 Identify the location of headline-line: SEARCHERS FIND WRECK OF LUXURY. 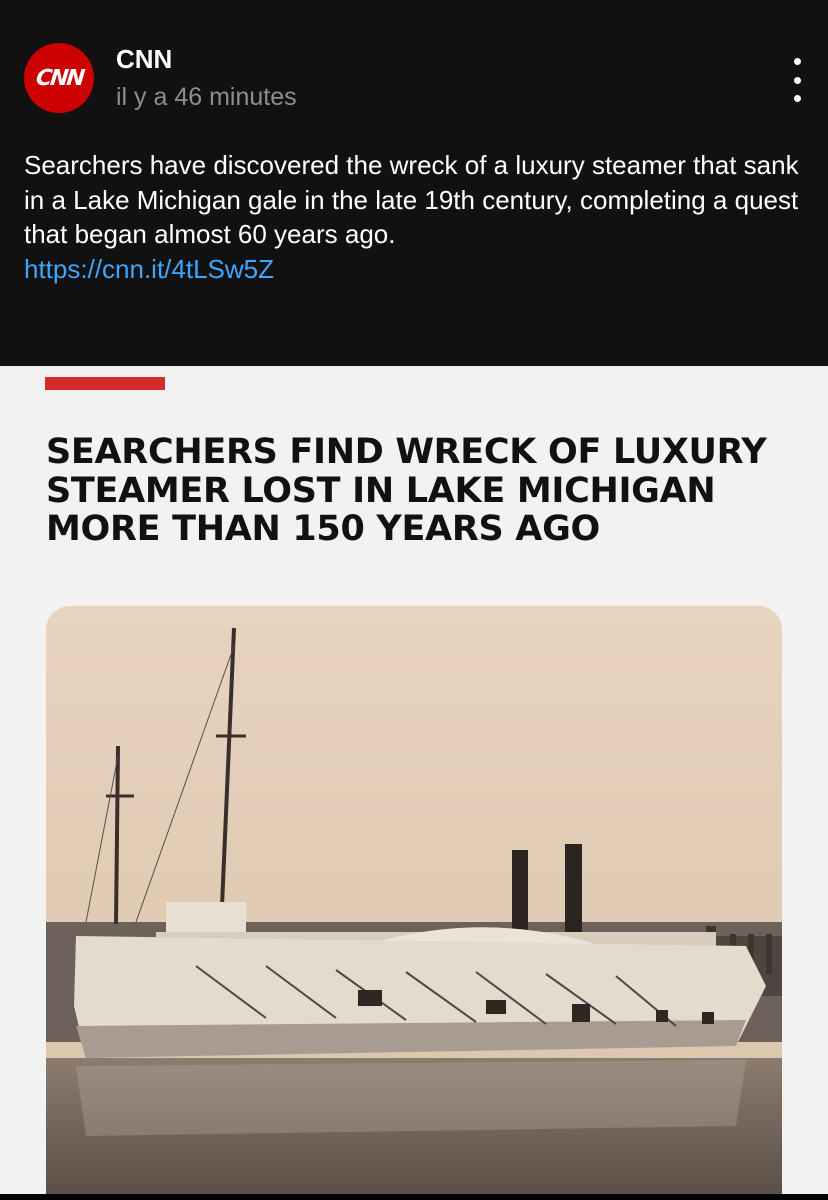
(406, 452).